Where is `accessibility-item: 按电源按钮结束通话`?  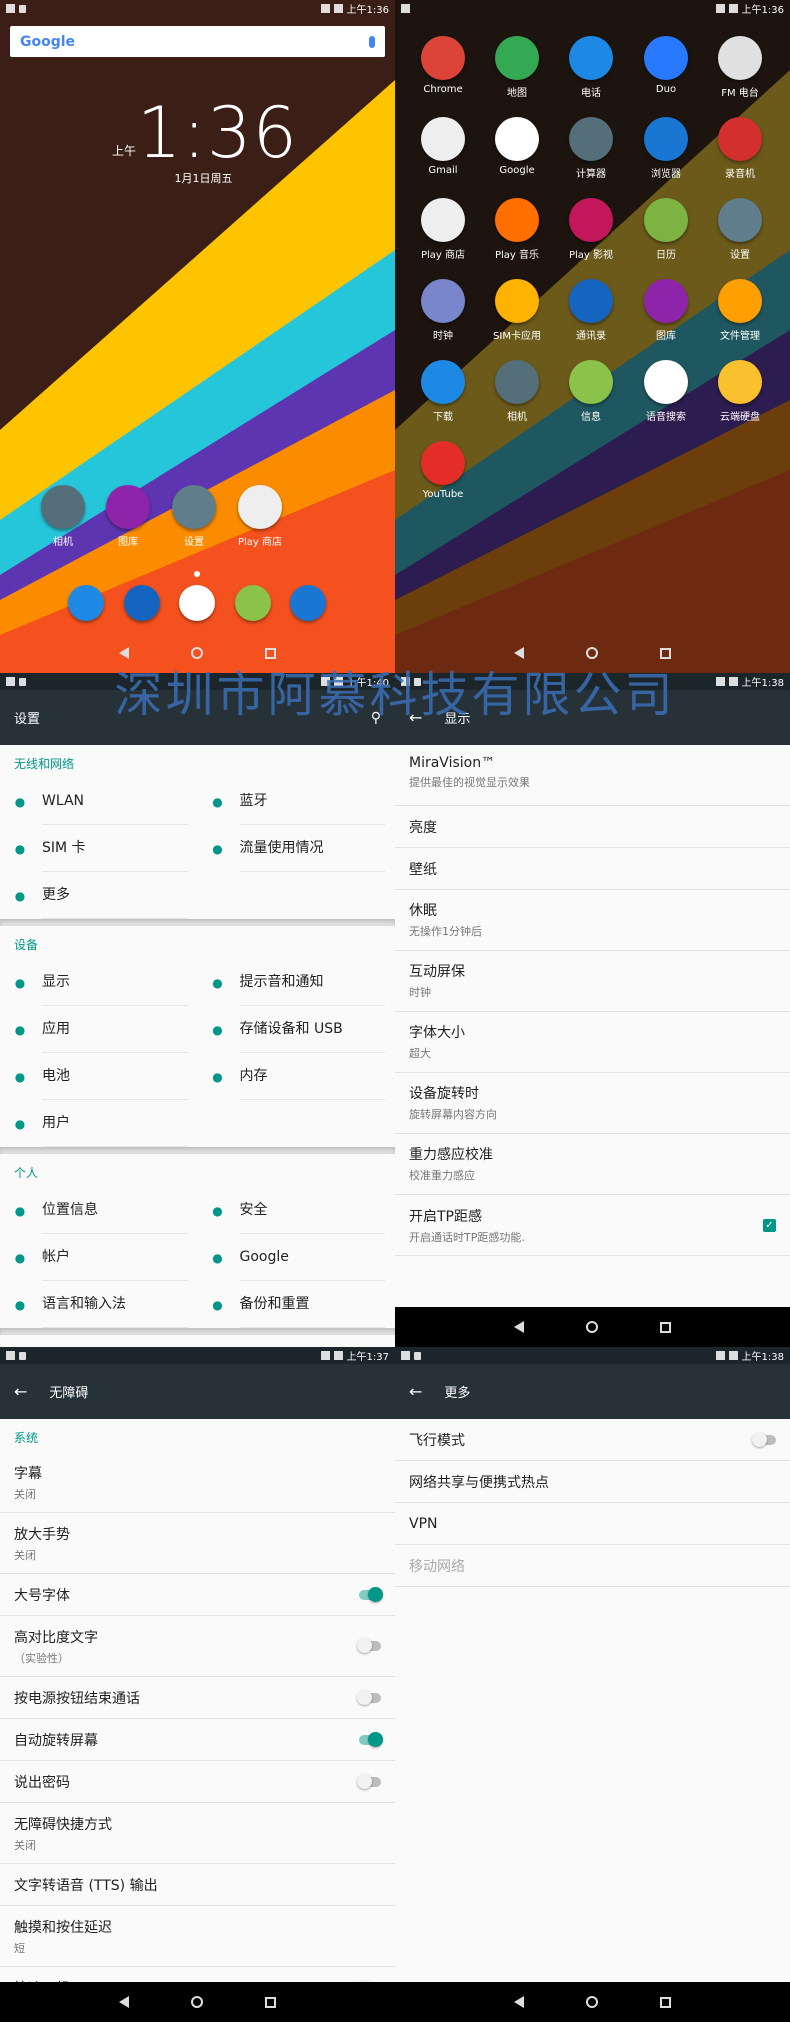
accessibility-item: 按电源按钮结束通话 is located at coordinates (197, 1698).